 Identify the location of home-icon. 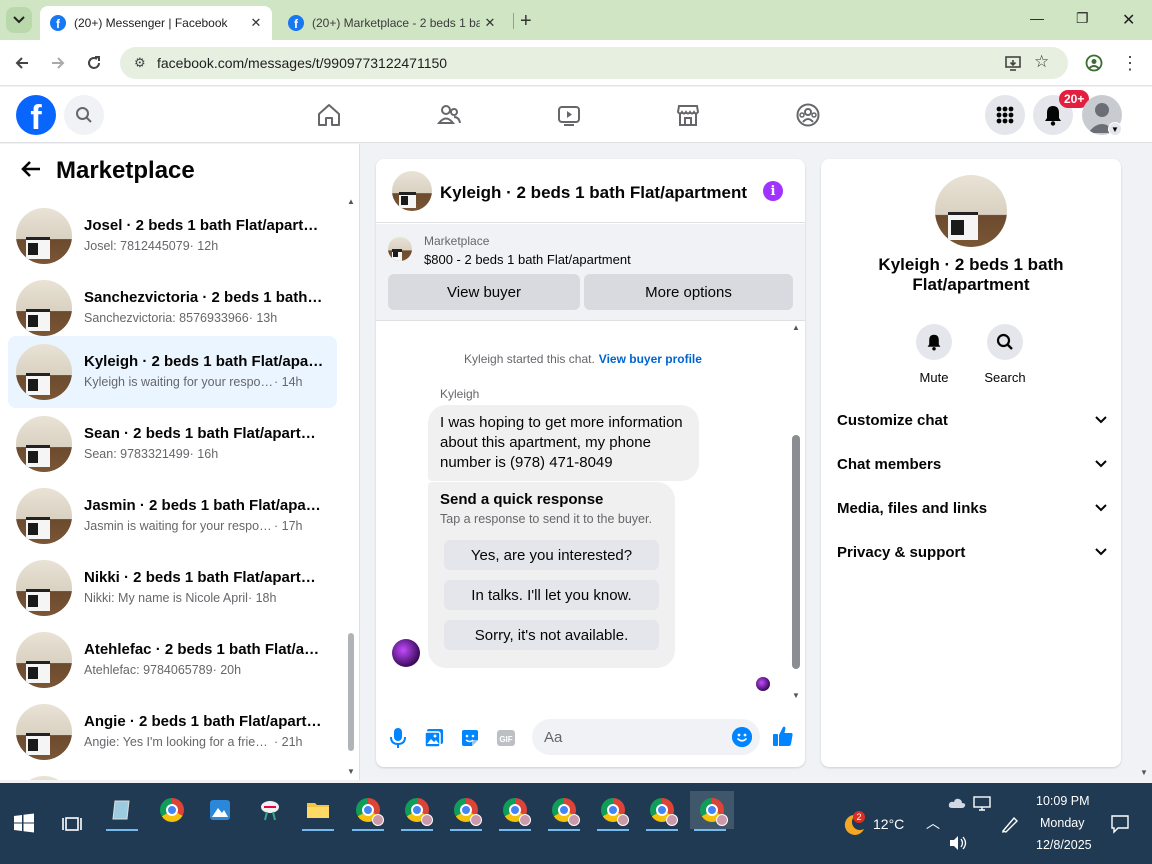
(329, 115).